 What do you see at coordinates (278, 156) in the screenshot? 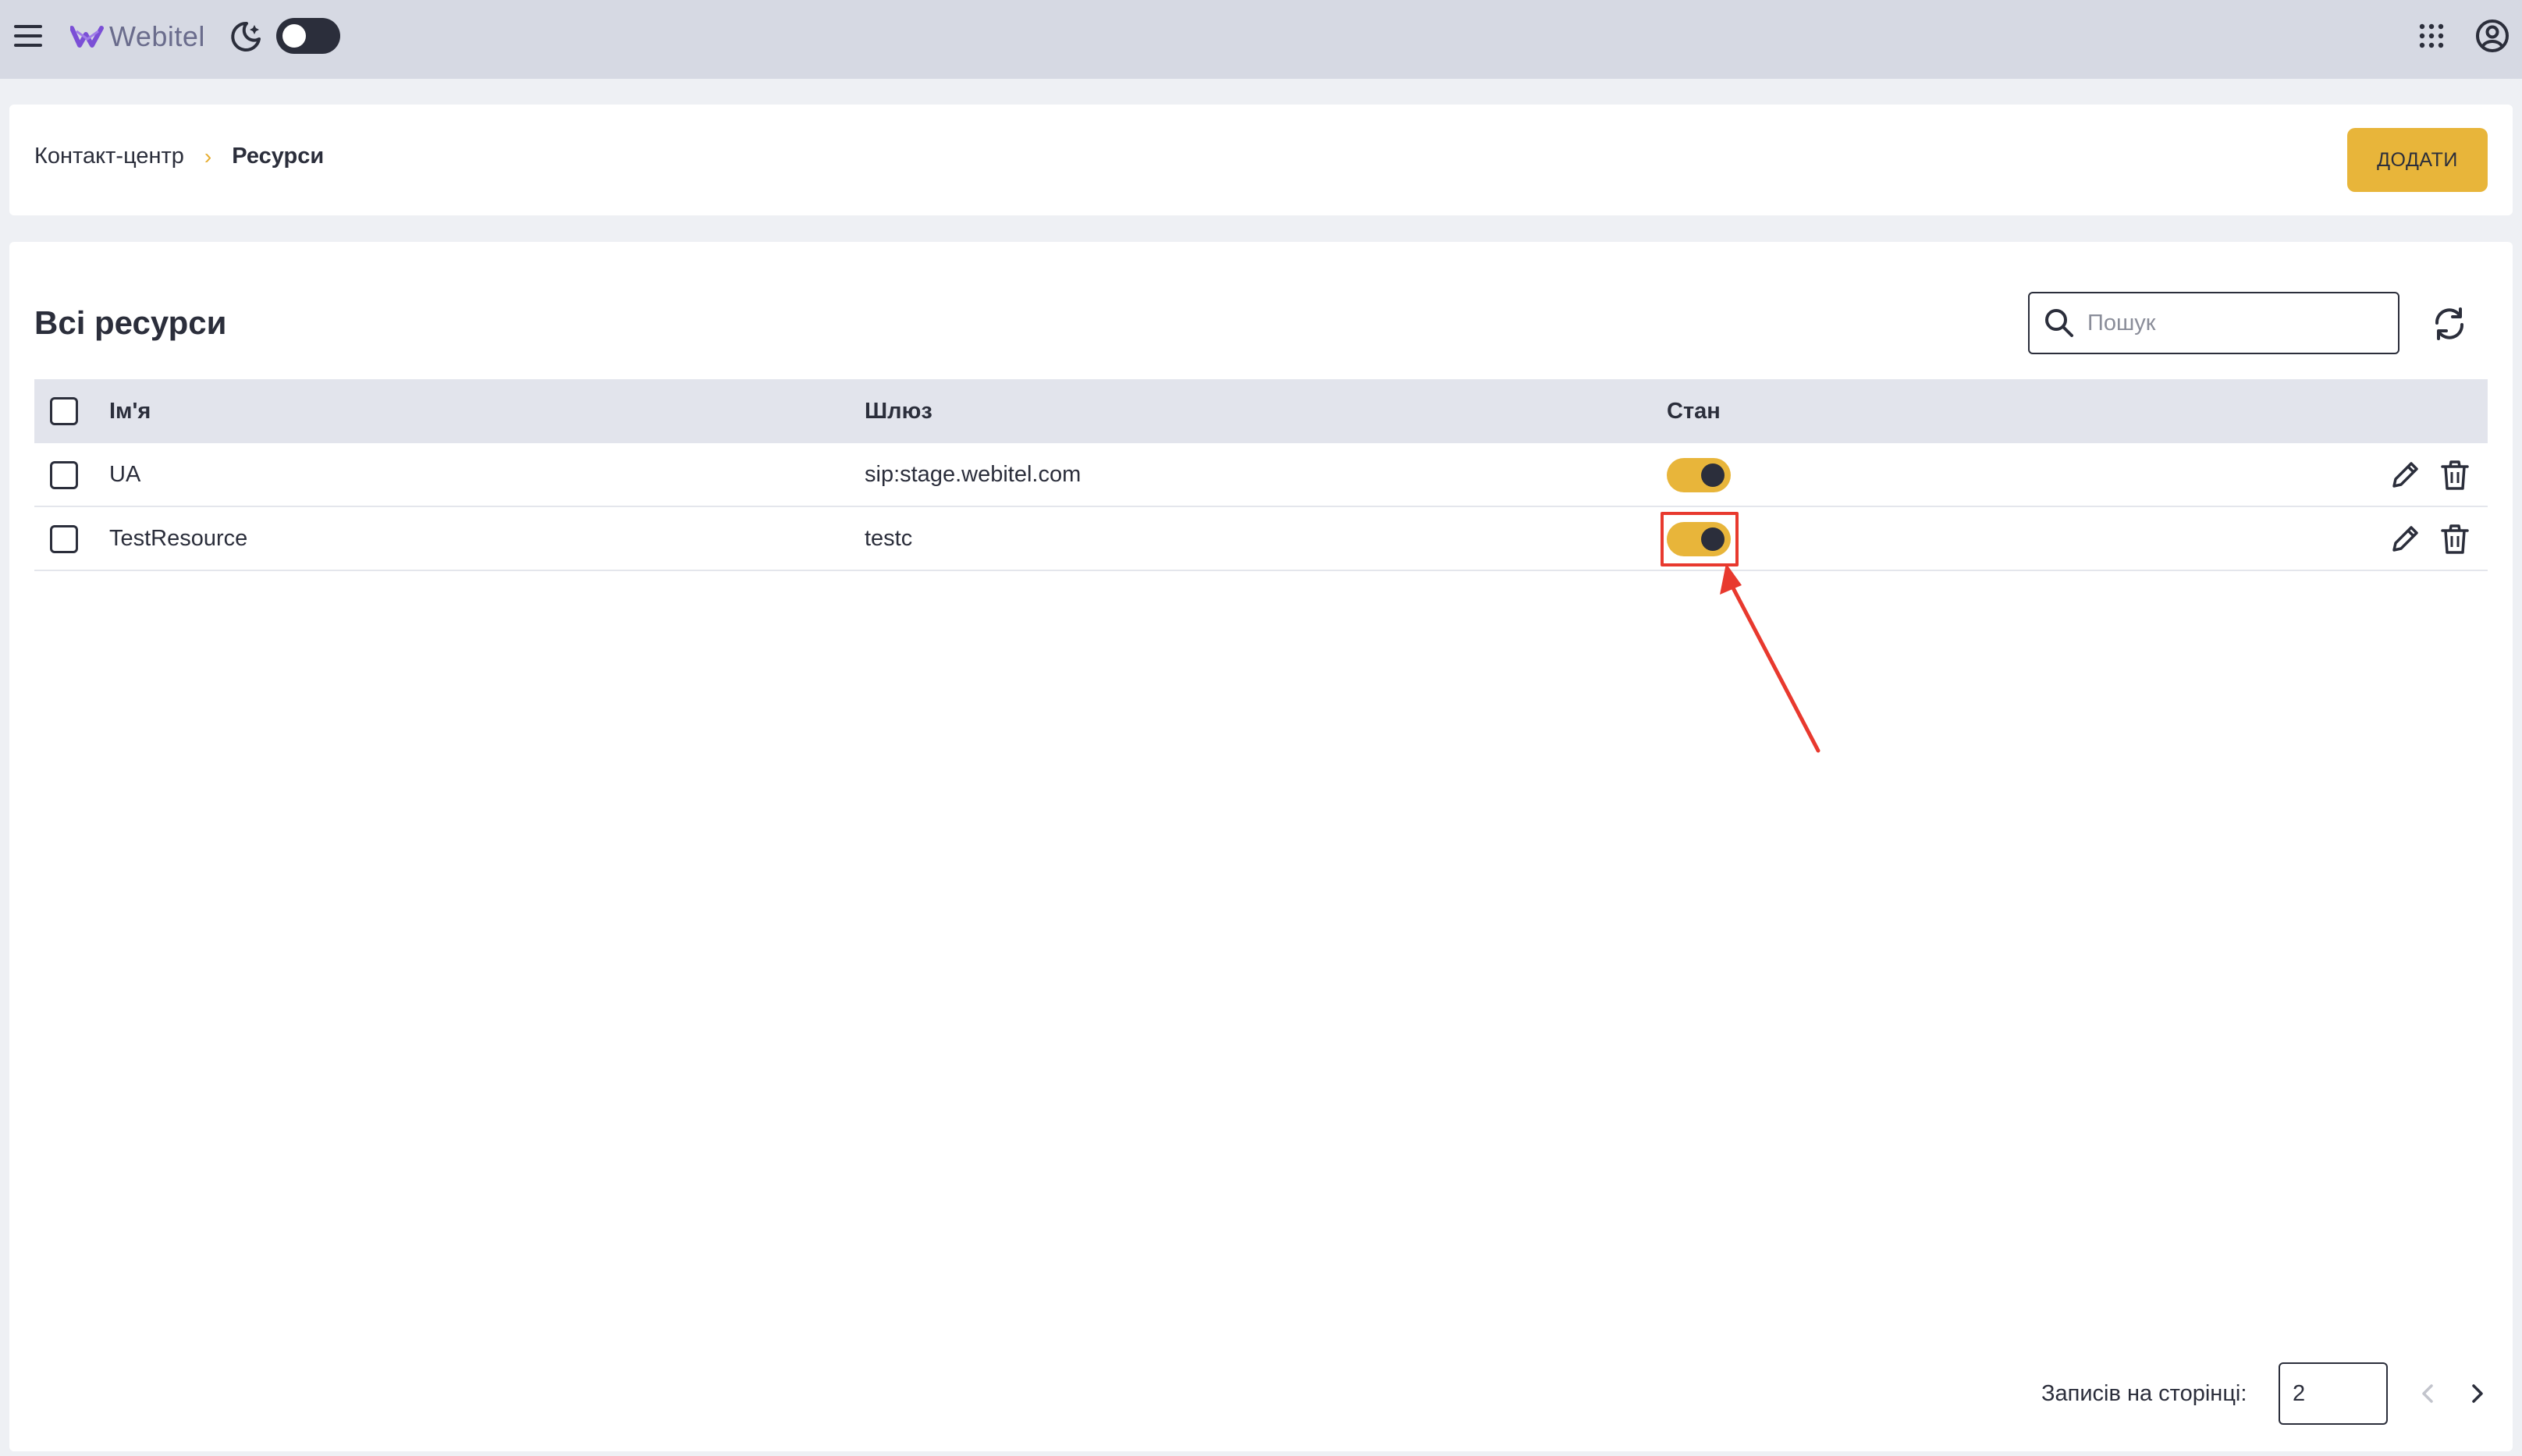
I see `breadcrumb-current: Ресурси` at bounding box center [278, 156].